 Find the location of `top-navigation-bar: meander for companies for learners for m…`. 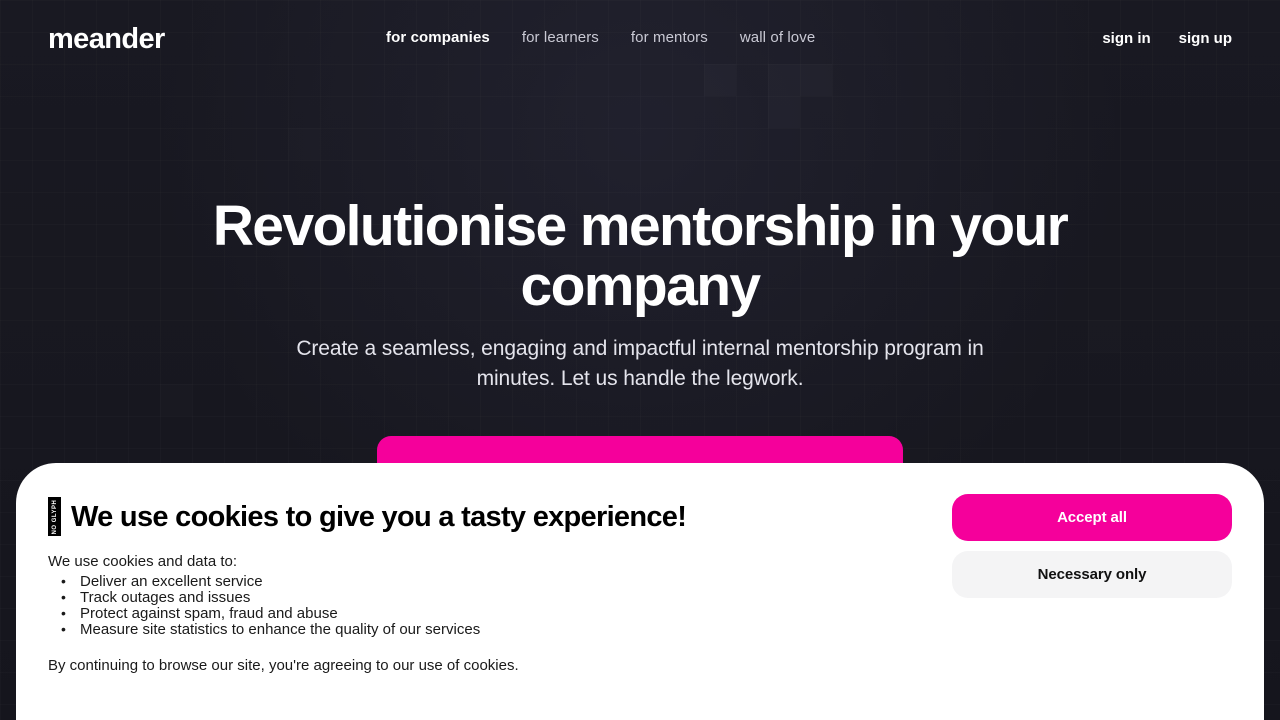

top-navigation-bar: meander for companies for learners for m… is located at coordinates (640, 39).